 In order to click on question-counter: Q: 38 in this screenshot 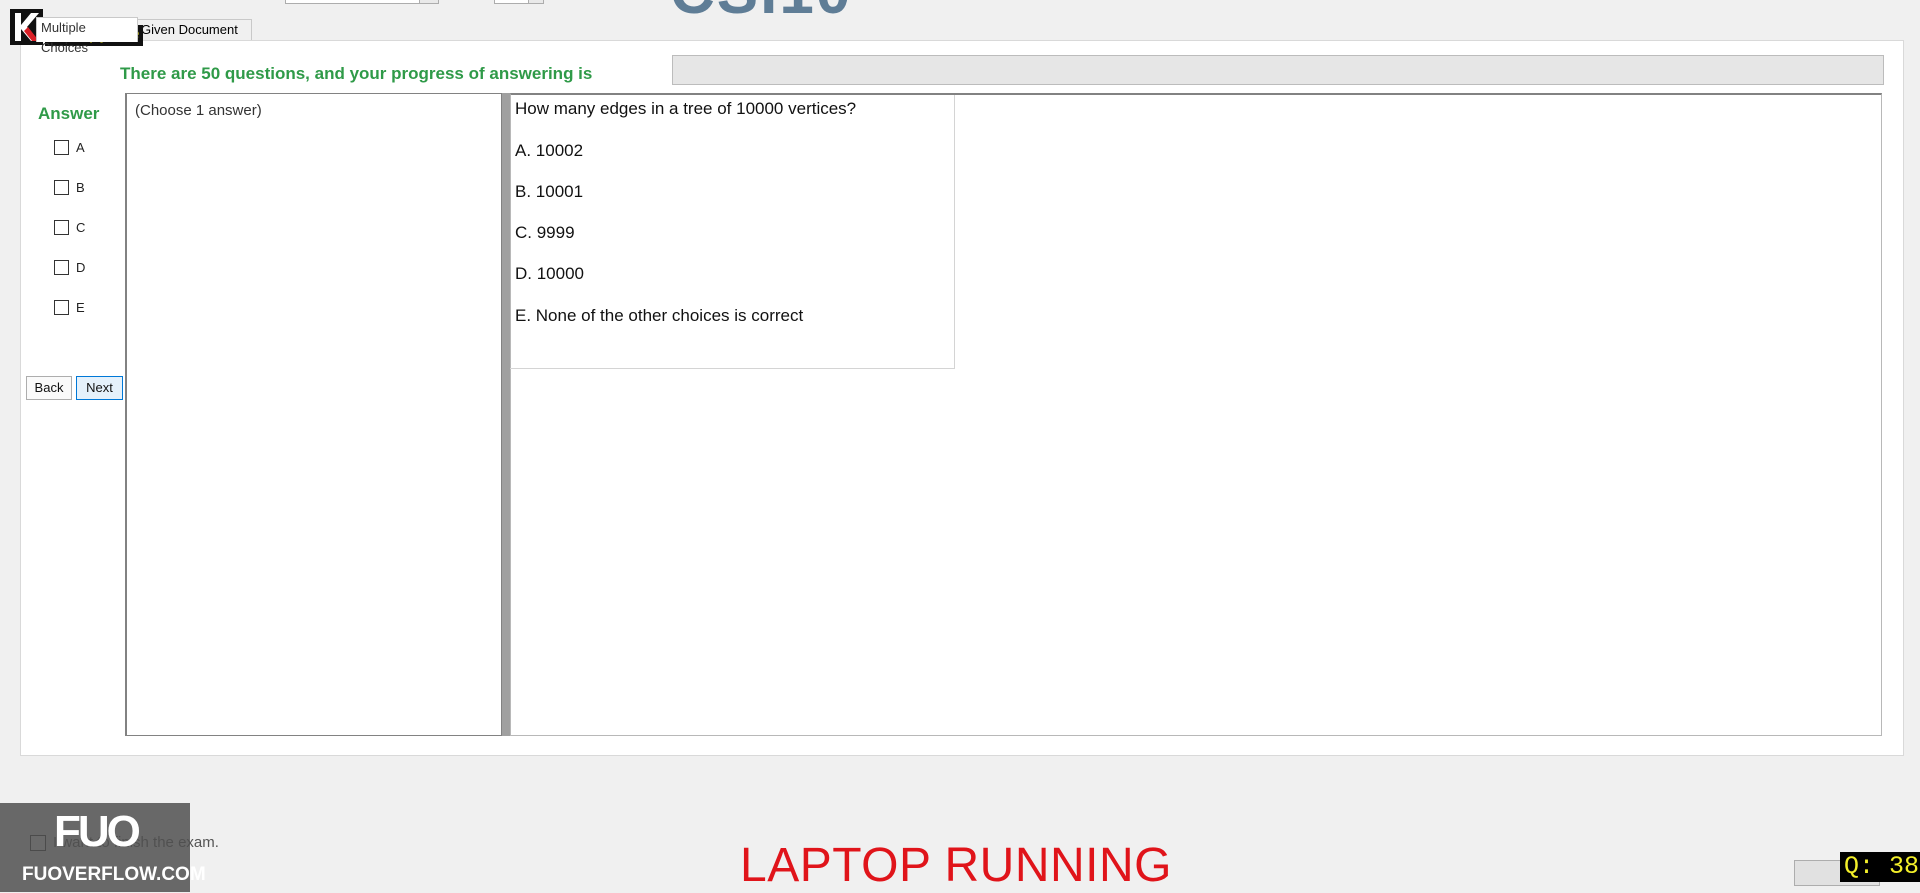, I will do `click(1880, 867)`.